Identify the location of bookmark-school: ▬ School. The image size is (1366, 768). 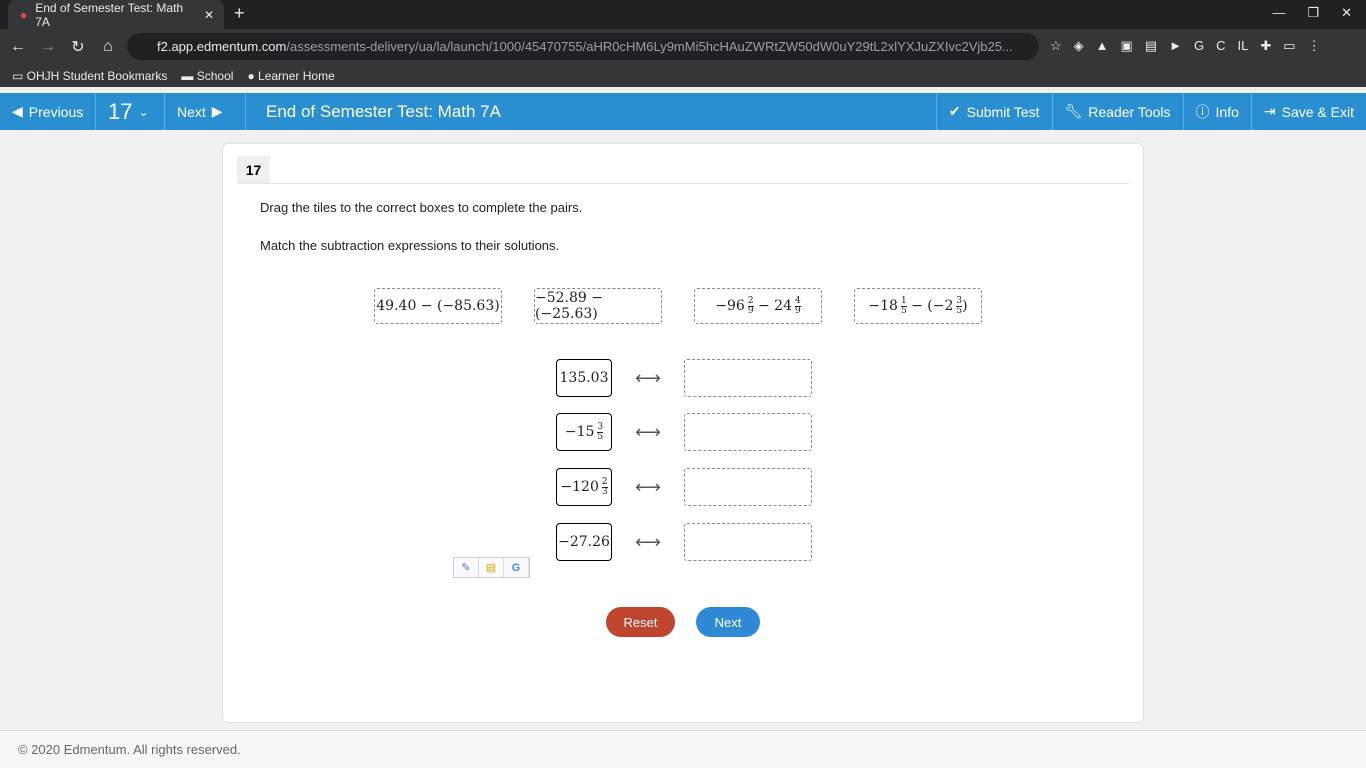
(207, 76).